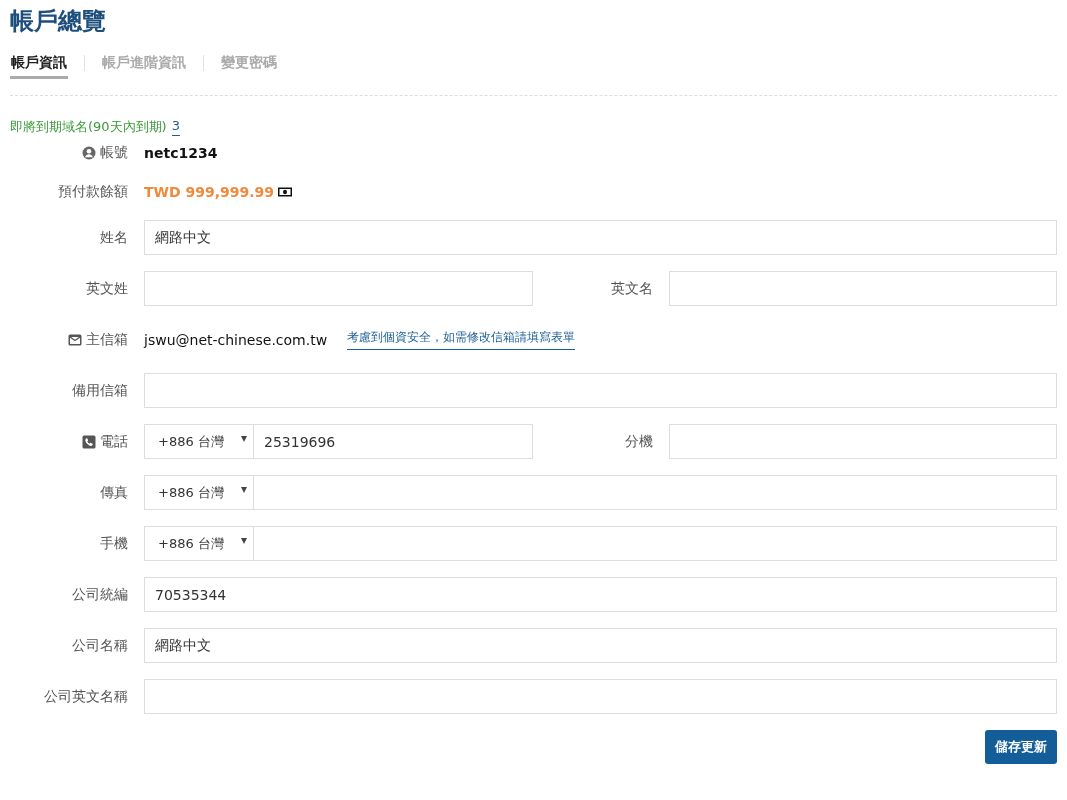 This screenshot has width=1067, height=800. Describe the element at coordinates (89, 441) in the screenshot. I see `phone-icon` at that location.